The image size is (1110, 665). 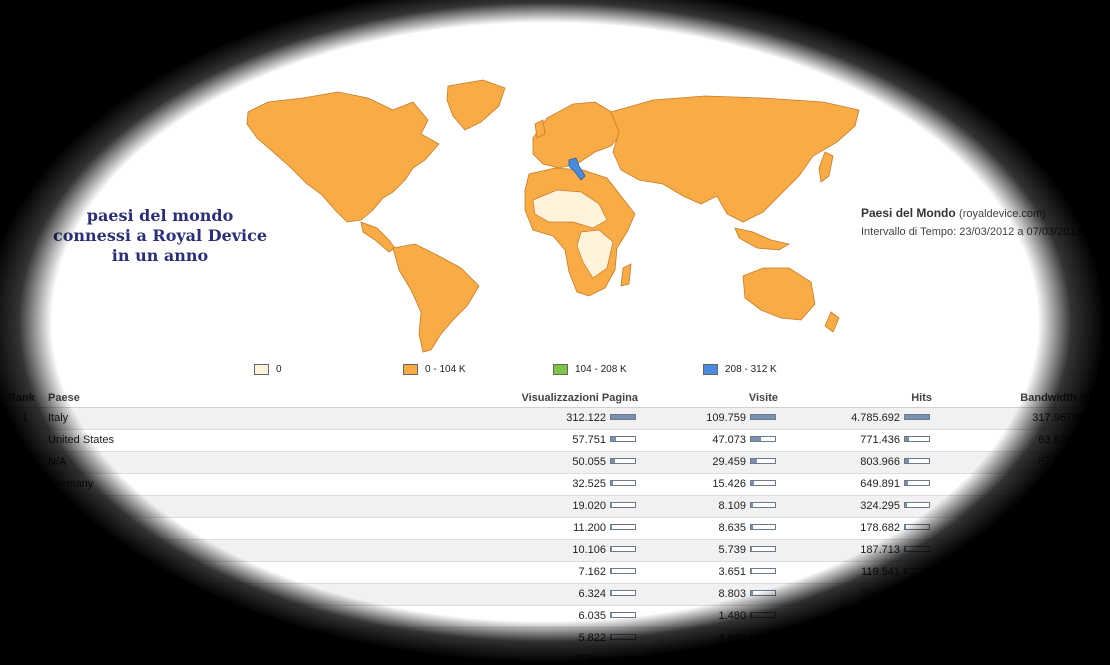 I want to click on cell-rank: 1, so click(x=24, y=418).